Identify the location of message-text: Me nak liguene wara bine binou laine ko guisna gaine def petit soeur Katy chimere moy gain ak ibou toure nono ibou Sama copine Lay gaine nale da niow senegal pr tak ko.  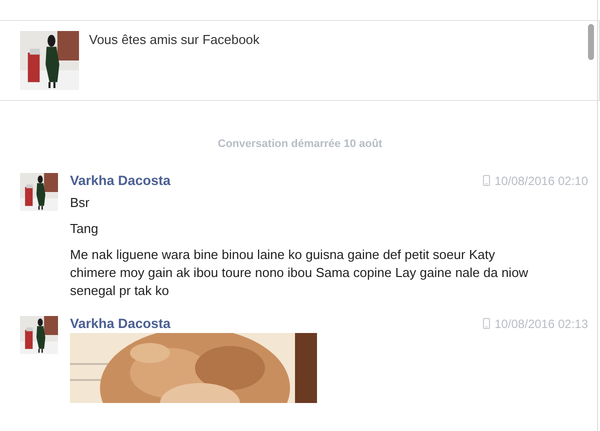
(300, 273).